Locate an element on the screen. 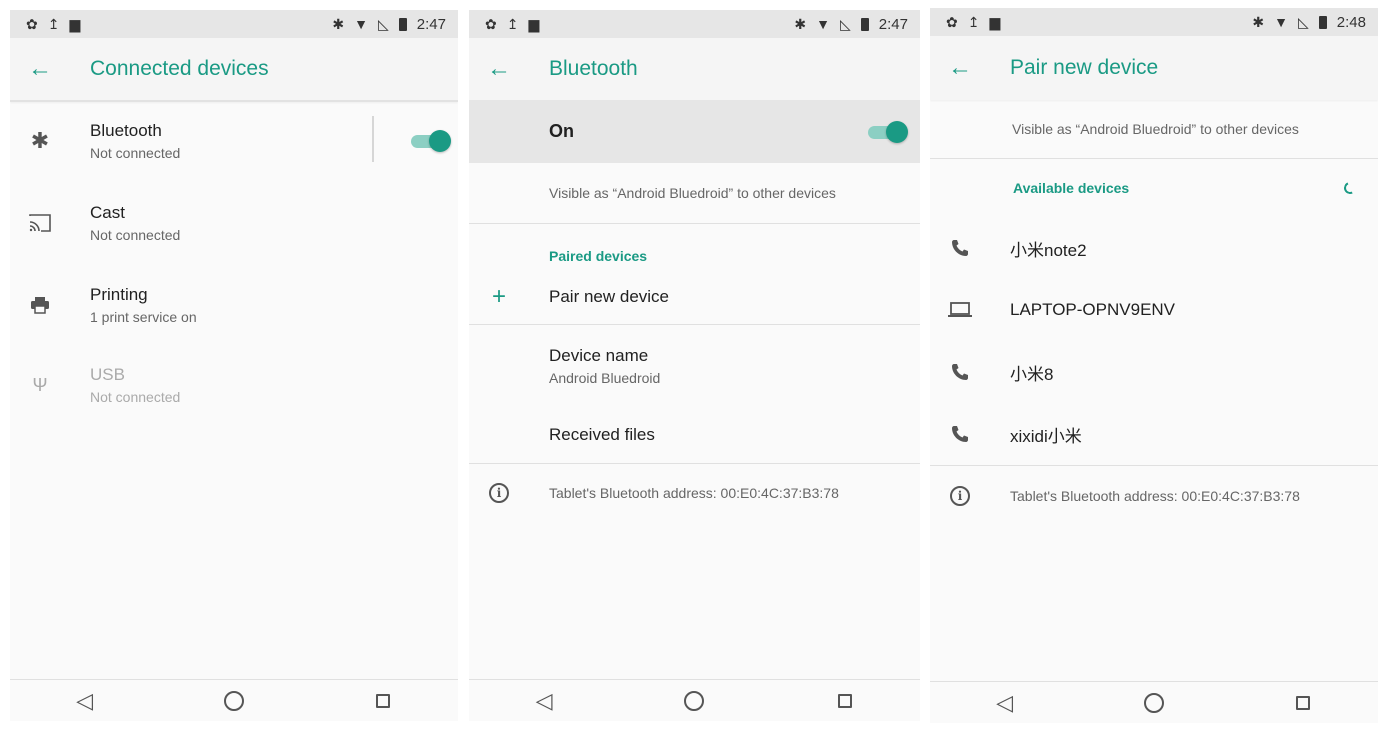 The width and height of the screenshot is (1378, 731). available-devices-header: Available devices is located at coordinates (1071, 188).